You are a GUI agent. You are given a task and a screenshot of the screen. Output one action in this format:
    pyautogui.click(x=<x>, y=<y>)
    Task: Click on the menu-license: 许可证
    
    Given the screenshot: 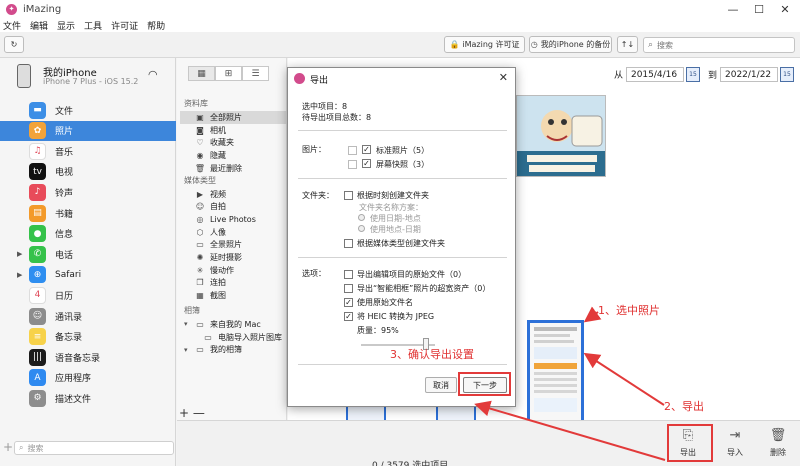 What is the action you would take?
    pyautogui.click(x=124, y=25)
    